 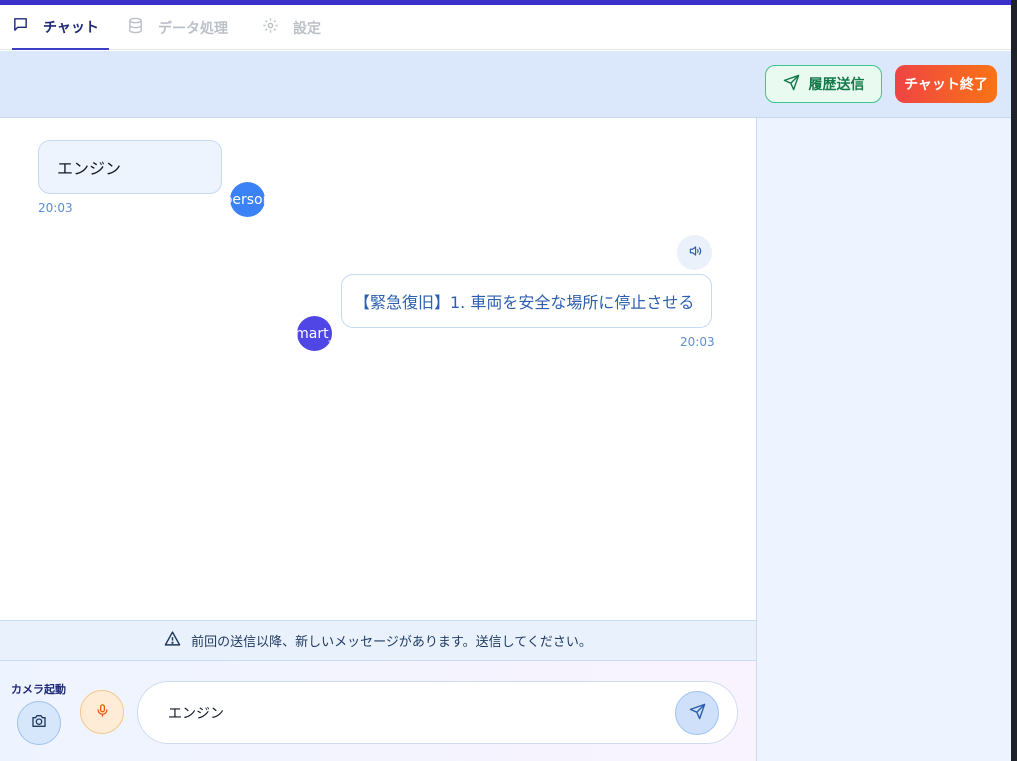 What do you see at coordinates (172, 640) in the screenshot?
I see `warning-icon` at bounding box center [172, 640].